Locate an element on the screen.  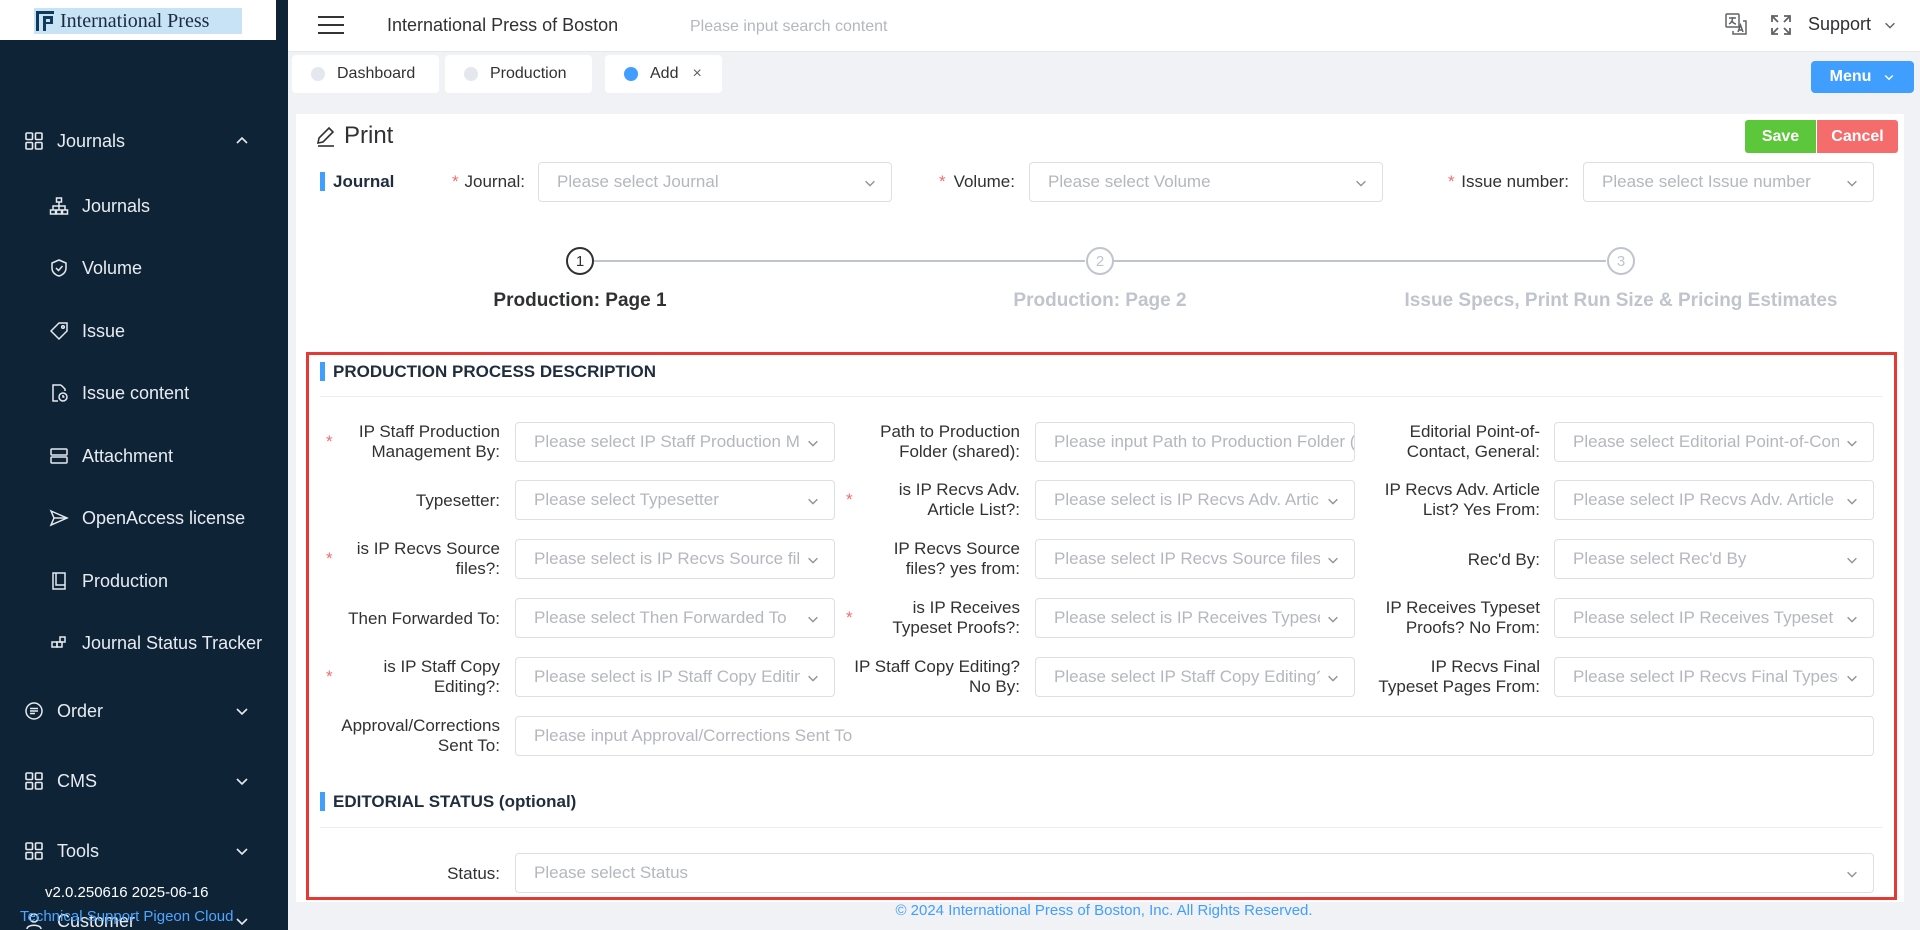
step-2-title: Production: Page 2 is located at coordinates (1100, 301).